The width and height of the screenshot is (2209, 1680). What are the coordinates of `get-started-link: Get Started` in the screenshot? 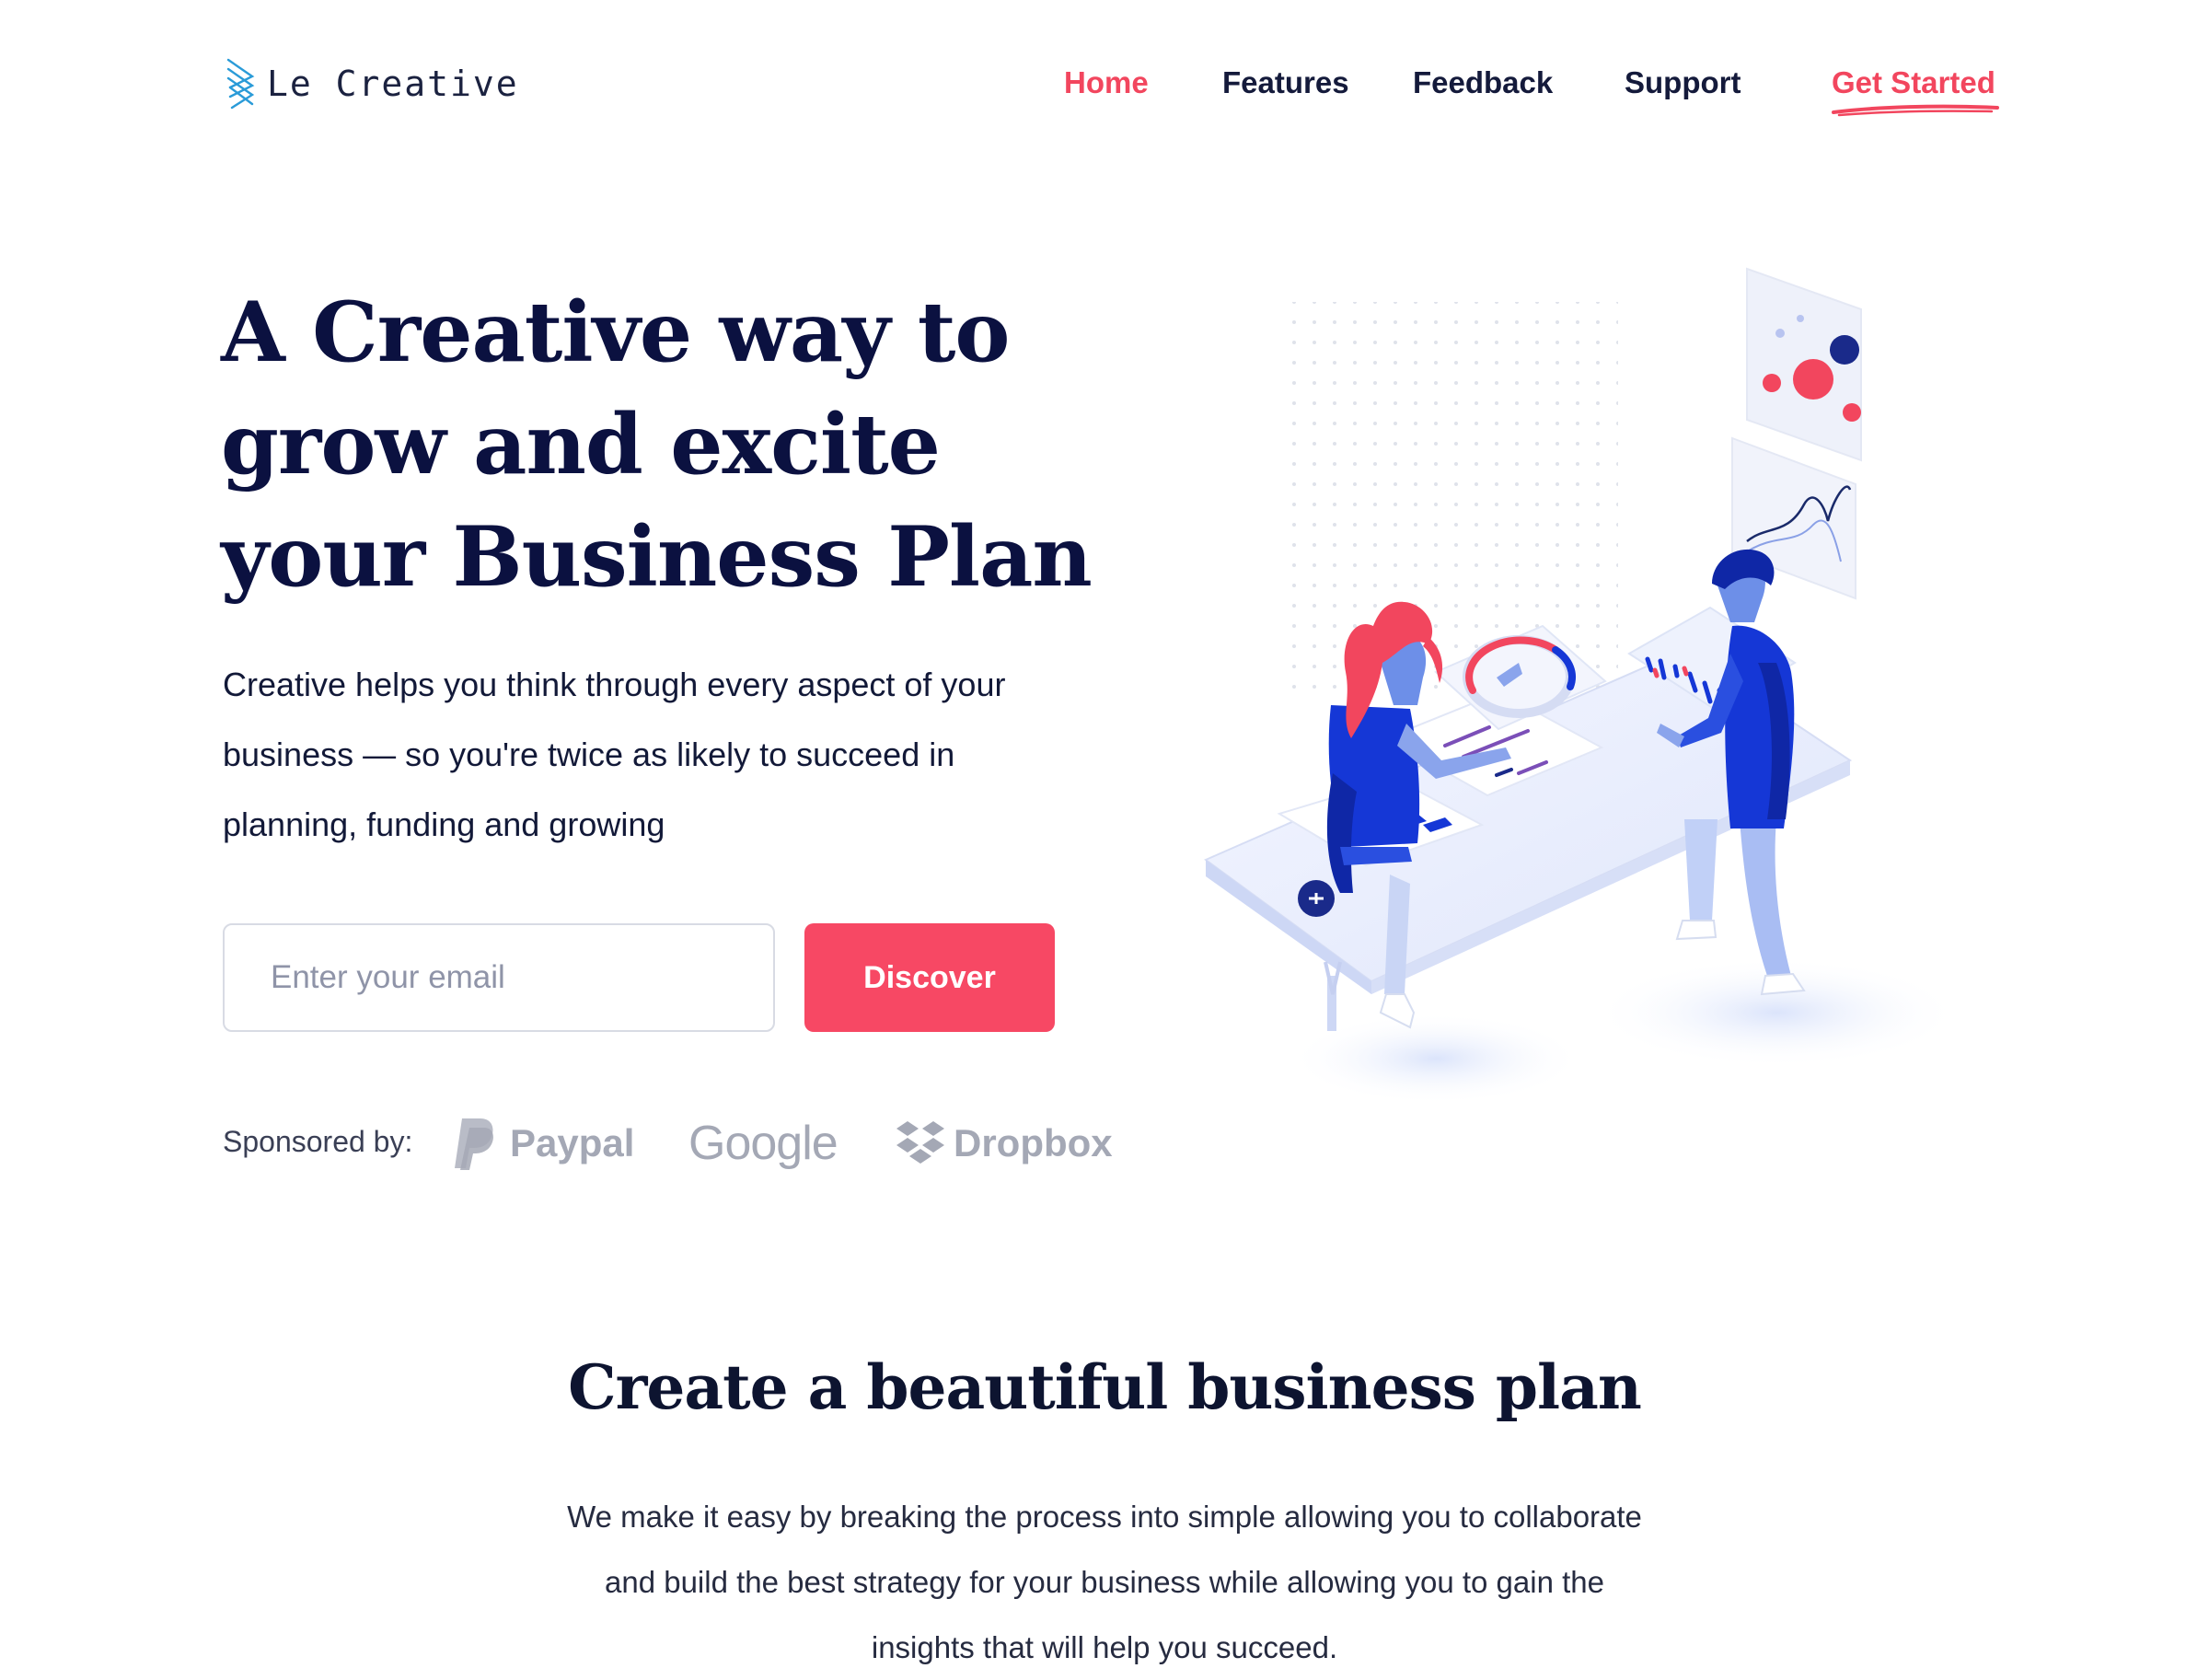 It's located at (1913, 83).